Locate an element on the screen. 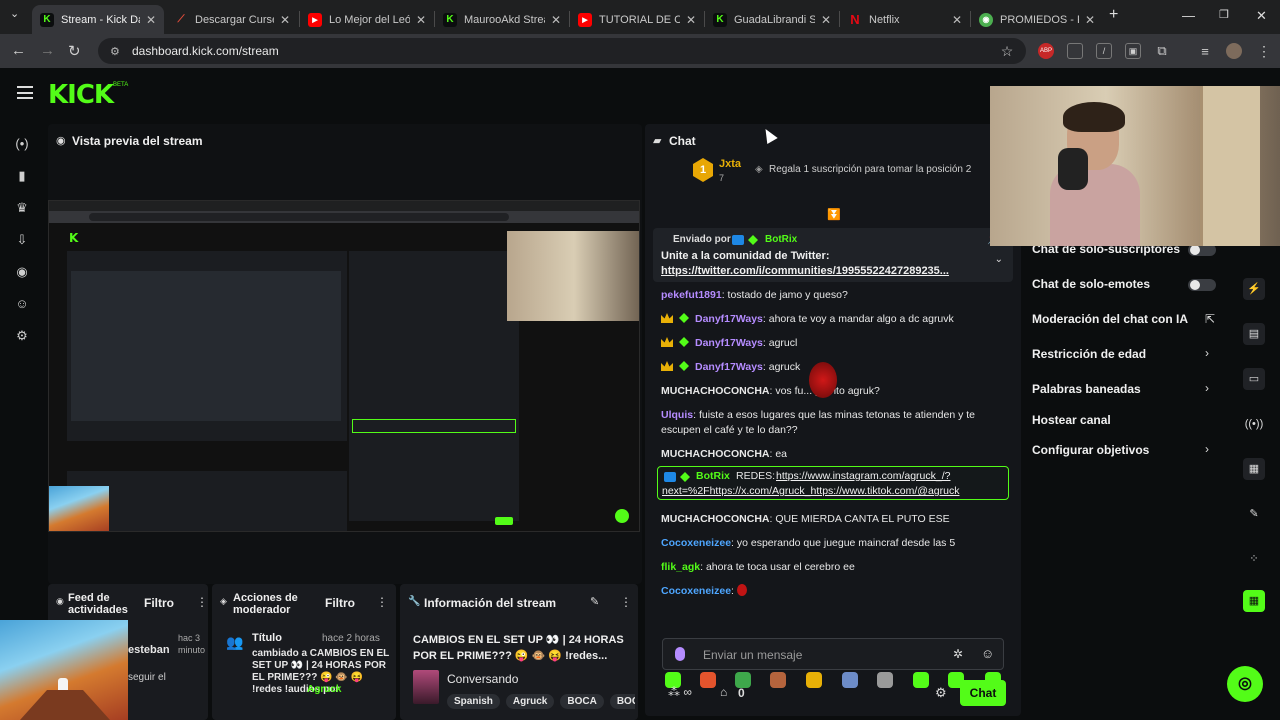 Image resolution: width=1280 pixels, height=720 pixels. broadcast-icon: ((•)) is located at coordinates (1254, 424).